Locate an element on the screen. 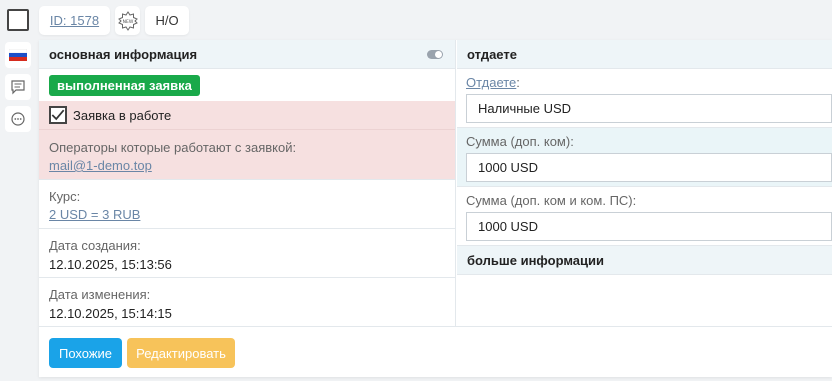 This screenshot has height=381, width=832. ellipsis-chat-icon is located at coordinates (18, 119).